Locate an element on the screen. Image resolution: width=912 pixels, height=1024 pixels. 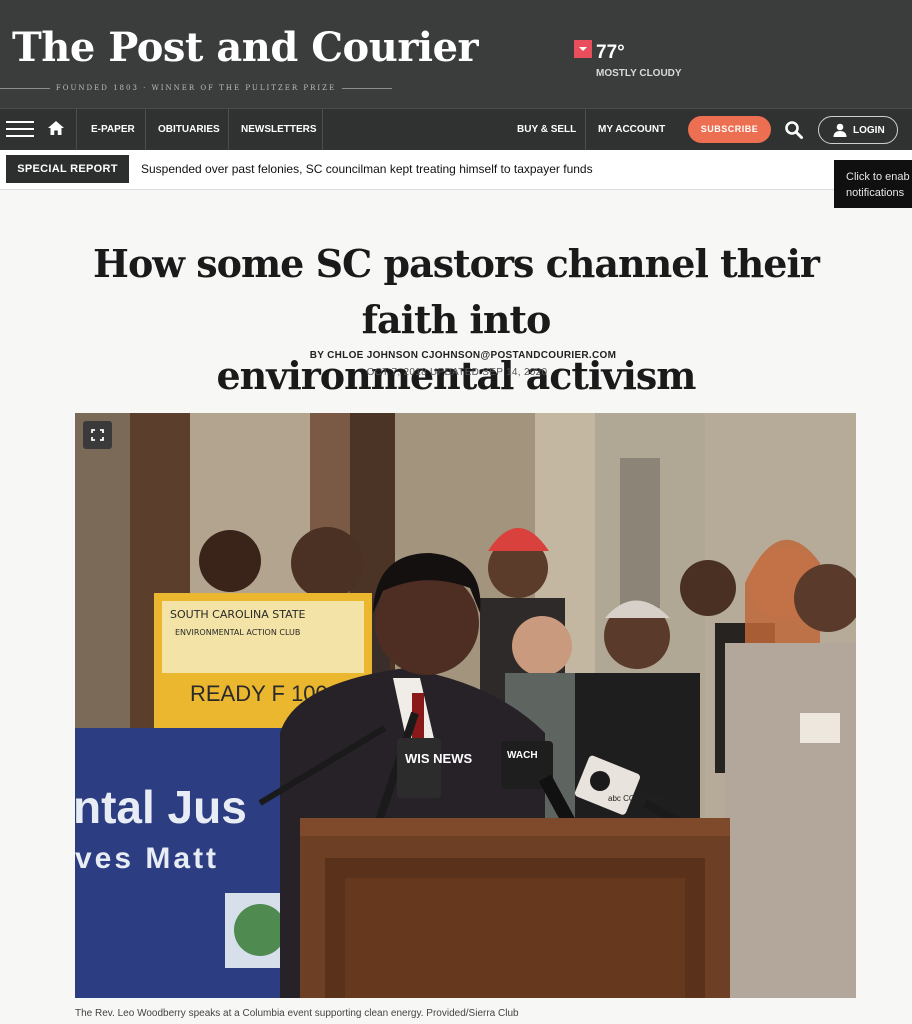
mic-label-1: WIS NEWS is located at coordinates (438, 758).